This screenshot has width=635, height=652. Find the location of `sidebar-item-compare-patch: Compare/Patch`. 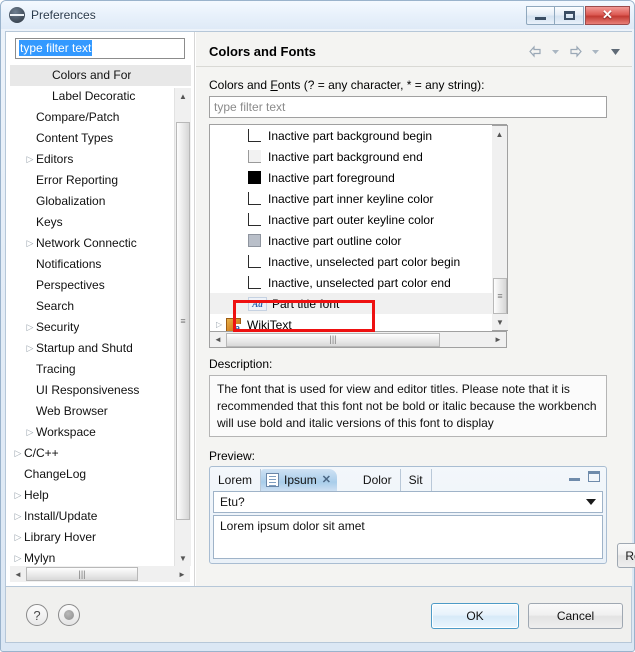

sidebar-item-compare-patch: Compare/Patch is located at coordinates (100, 117).